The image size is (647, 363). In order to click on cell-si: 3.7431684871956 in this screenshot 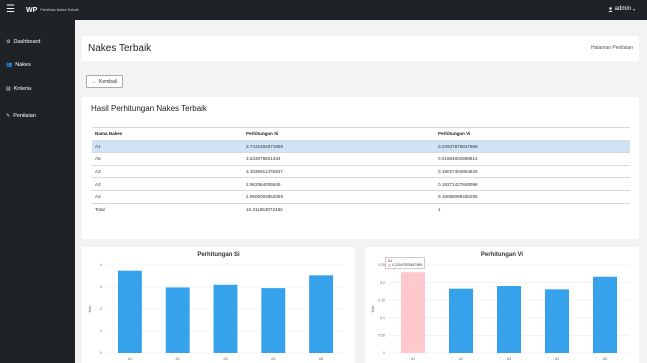, I will do `click(339, 146)`.